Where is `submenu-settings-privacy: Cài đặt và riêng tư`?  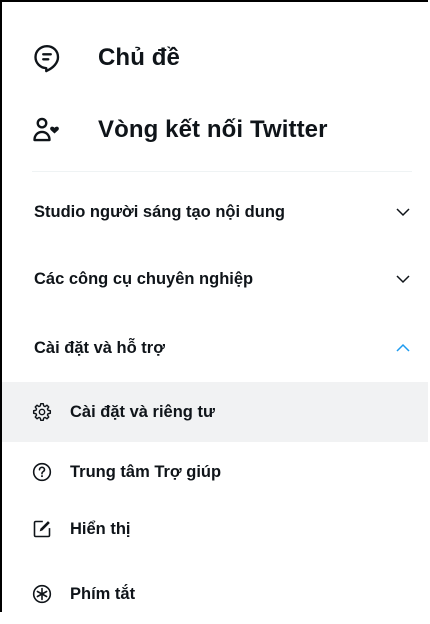
submenu-settings-privacy: Cài đặt và riêng tư is located at coordinates (215, 412).